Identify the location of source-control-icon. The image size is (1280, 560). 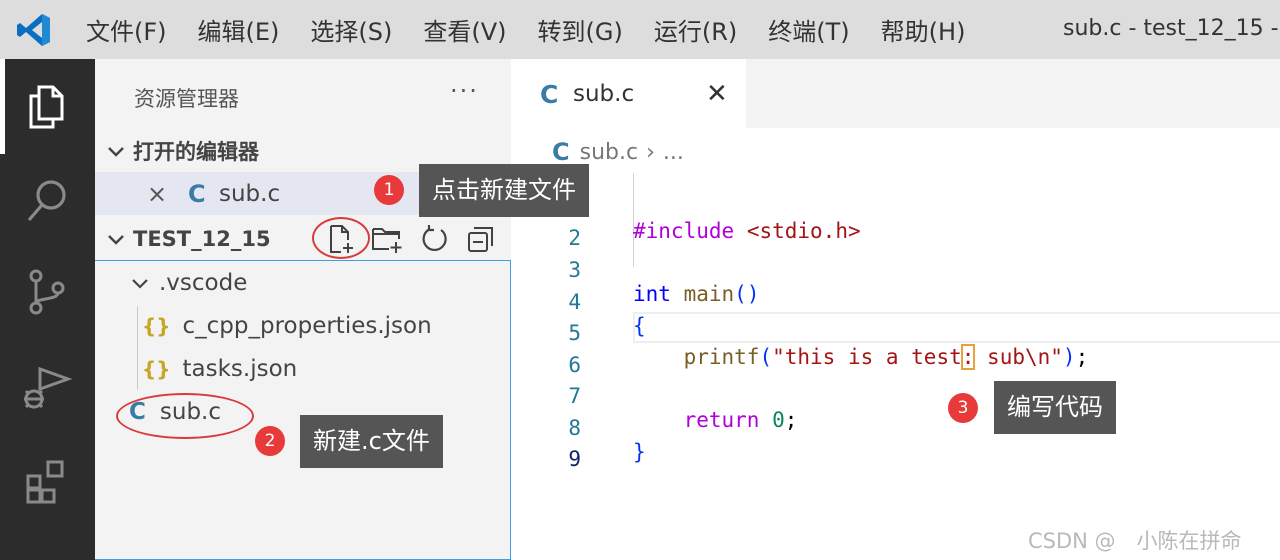
(47, 291).